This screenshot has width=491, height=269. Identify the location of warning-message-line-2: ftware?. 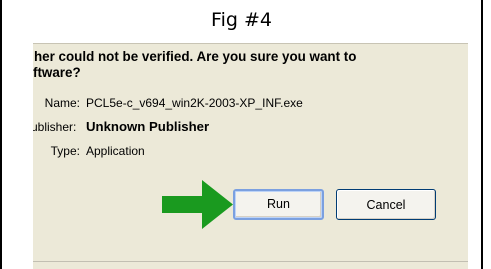
(57, 72).